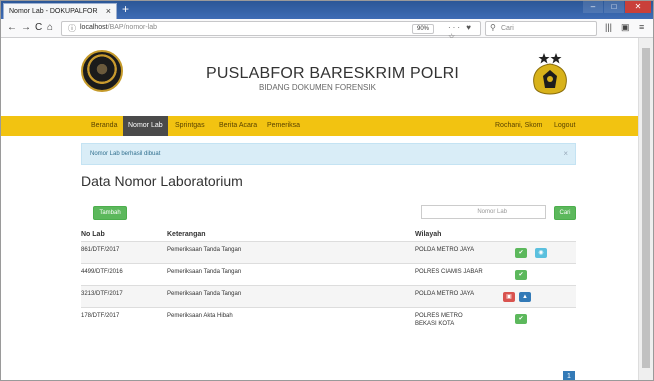 This screenshot has width=654, height=381. What do you see at coordinates (493, 27) in the screenshot?
I see `search-icon: ⚲` at bounding box center [493, 27].